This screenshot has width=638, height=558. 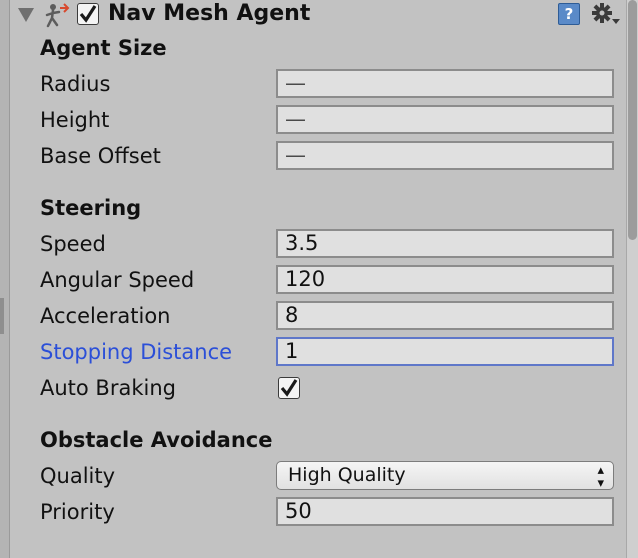 I want to click on left-panel-edge, so click(x=5, y=279).